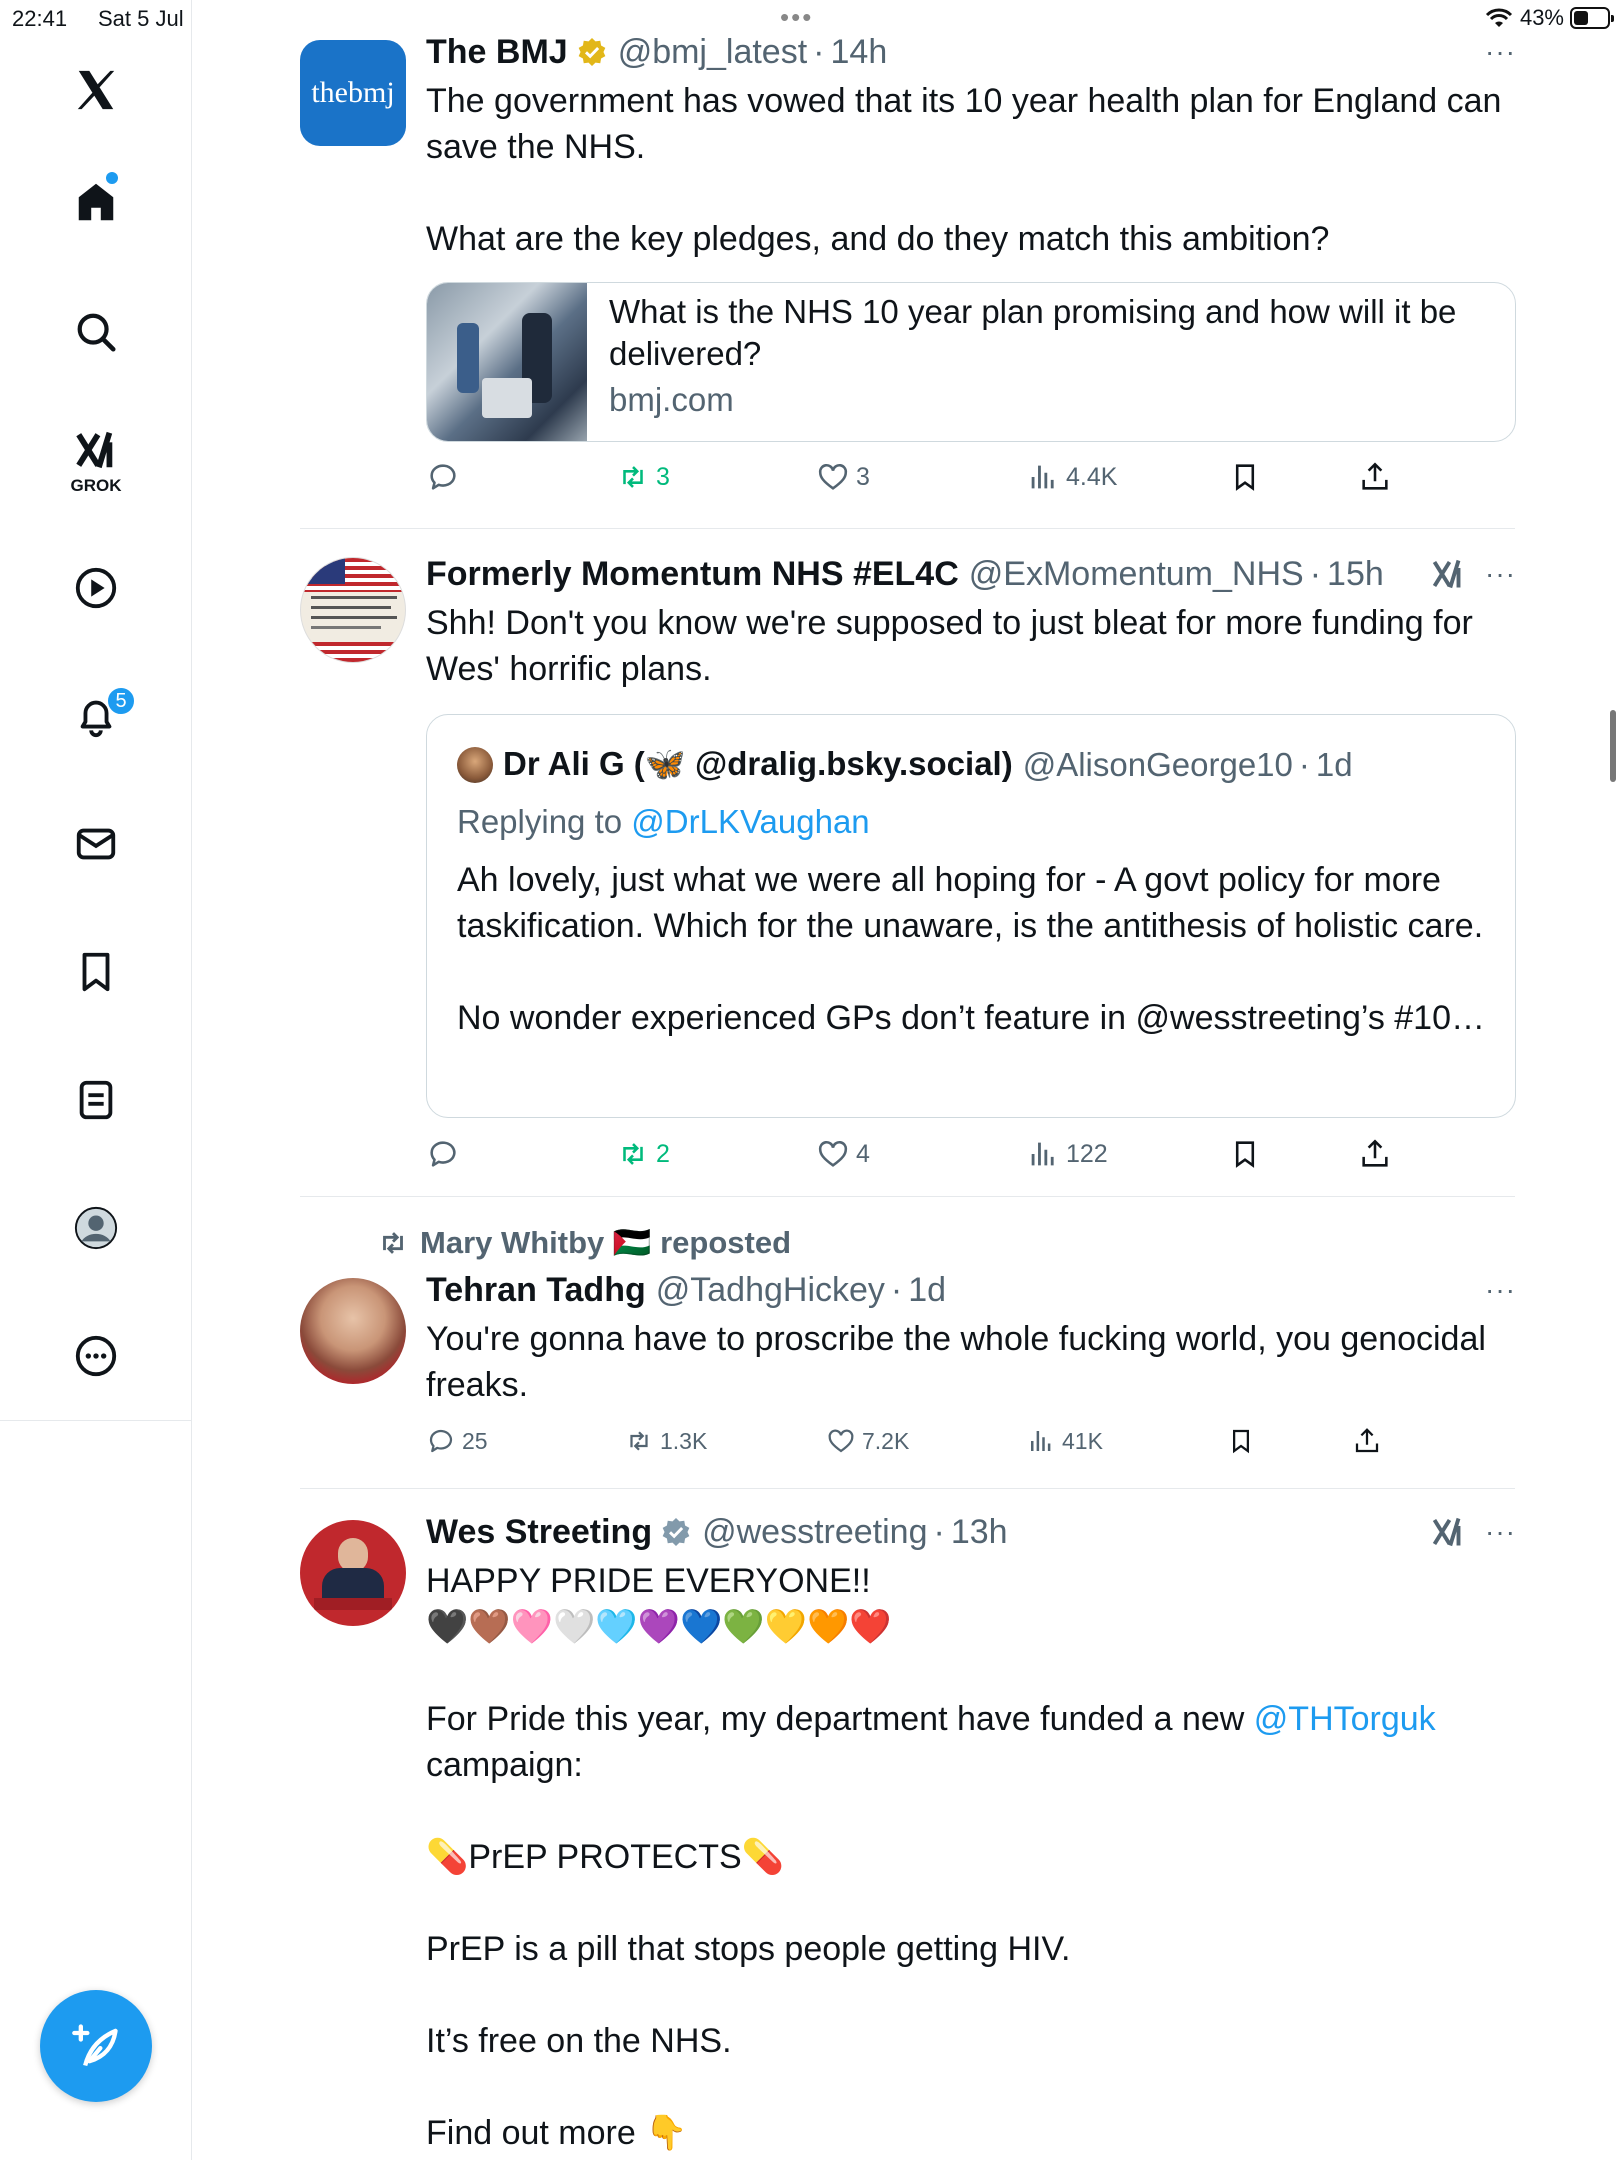 Image resolution: width=1620 pixels, height=2160 pixels. Describe the element at coordinates (907, 1196) in the screenshot. I see `tweet-divider` at that location.